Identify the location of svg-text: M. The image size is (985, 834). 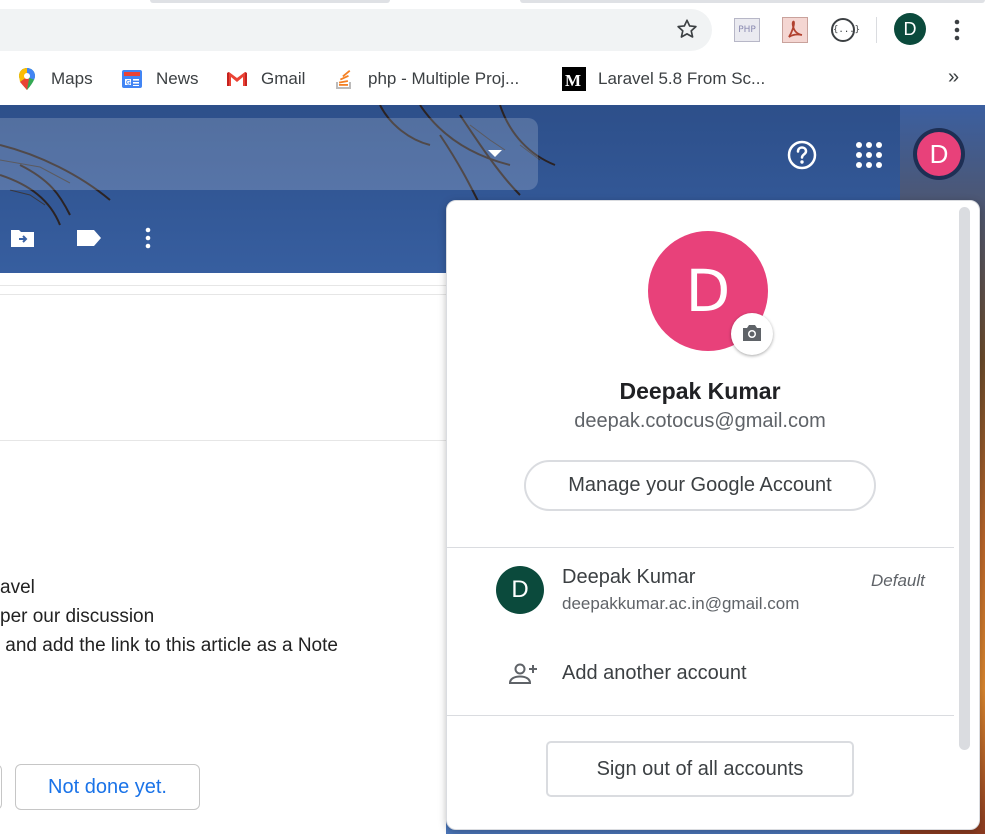
(573, 80).